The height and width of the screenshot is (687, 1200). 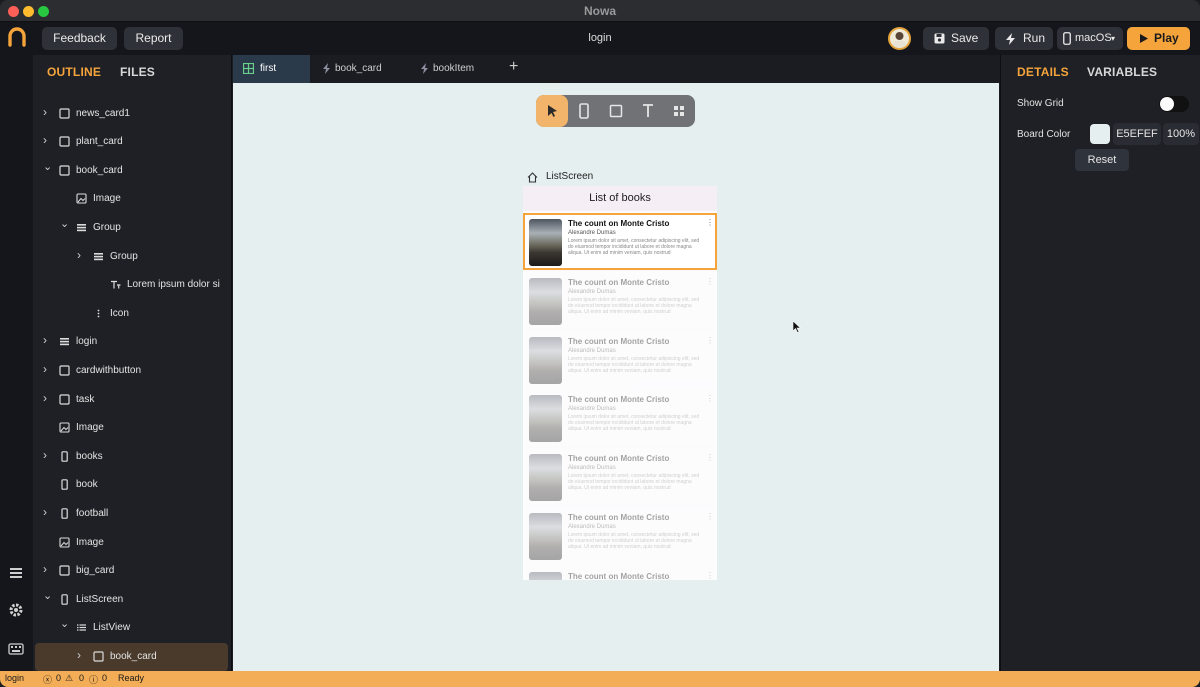 What do you see at coordinates (137, 72) in the screenshot?
I see `tab-files: FILES` at bounding box center [137, 72].